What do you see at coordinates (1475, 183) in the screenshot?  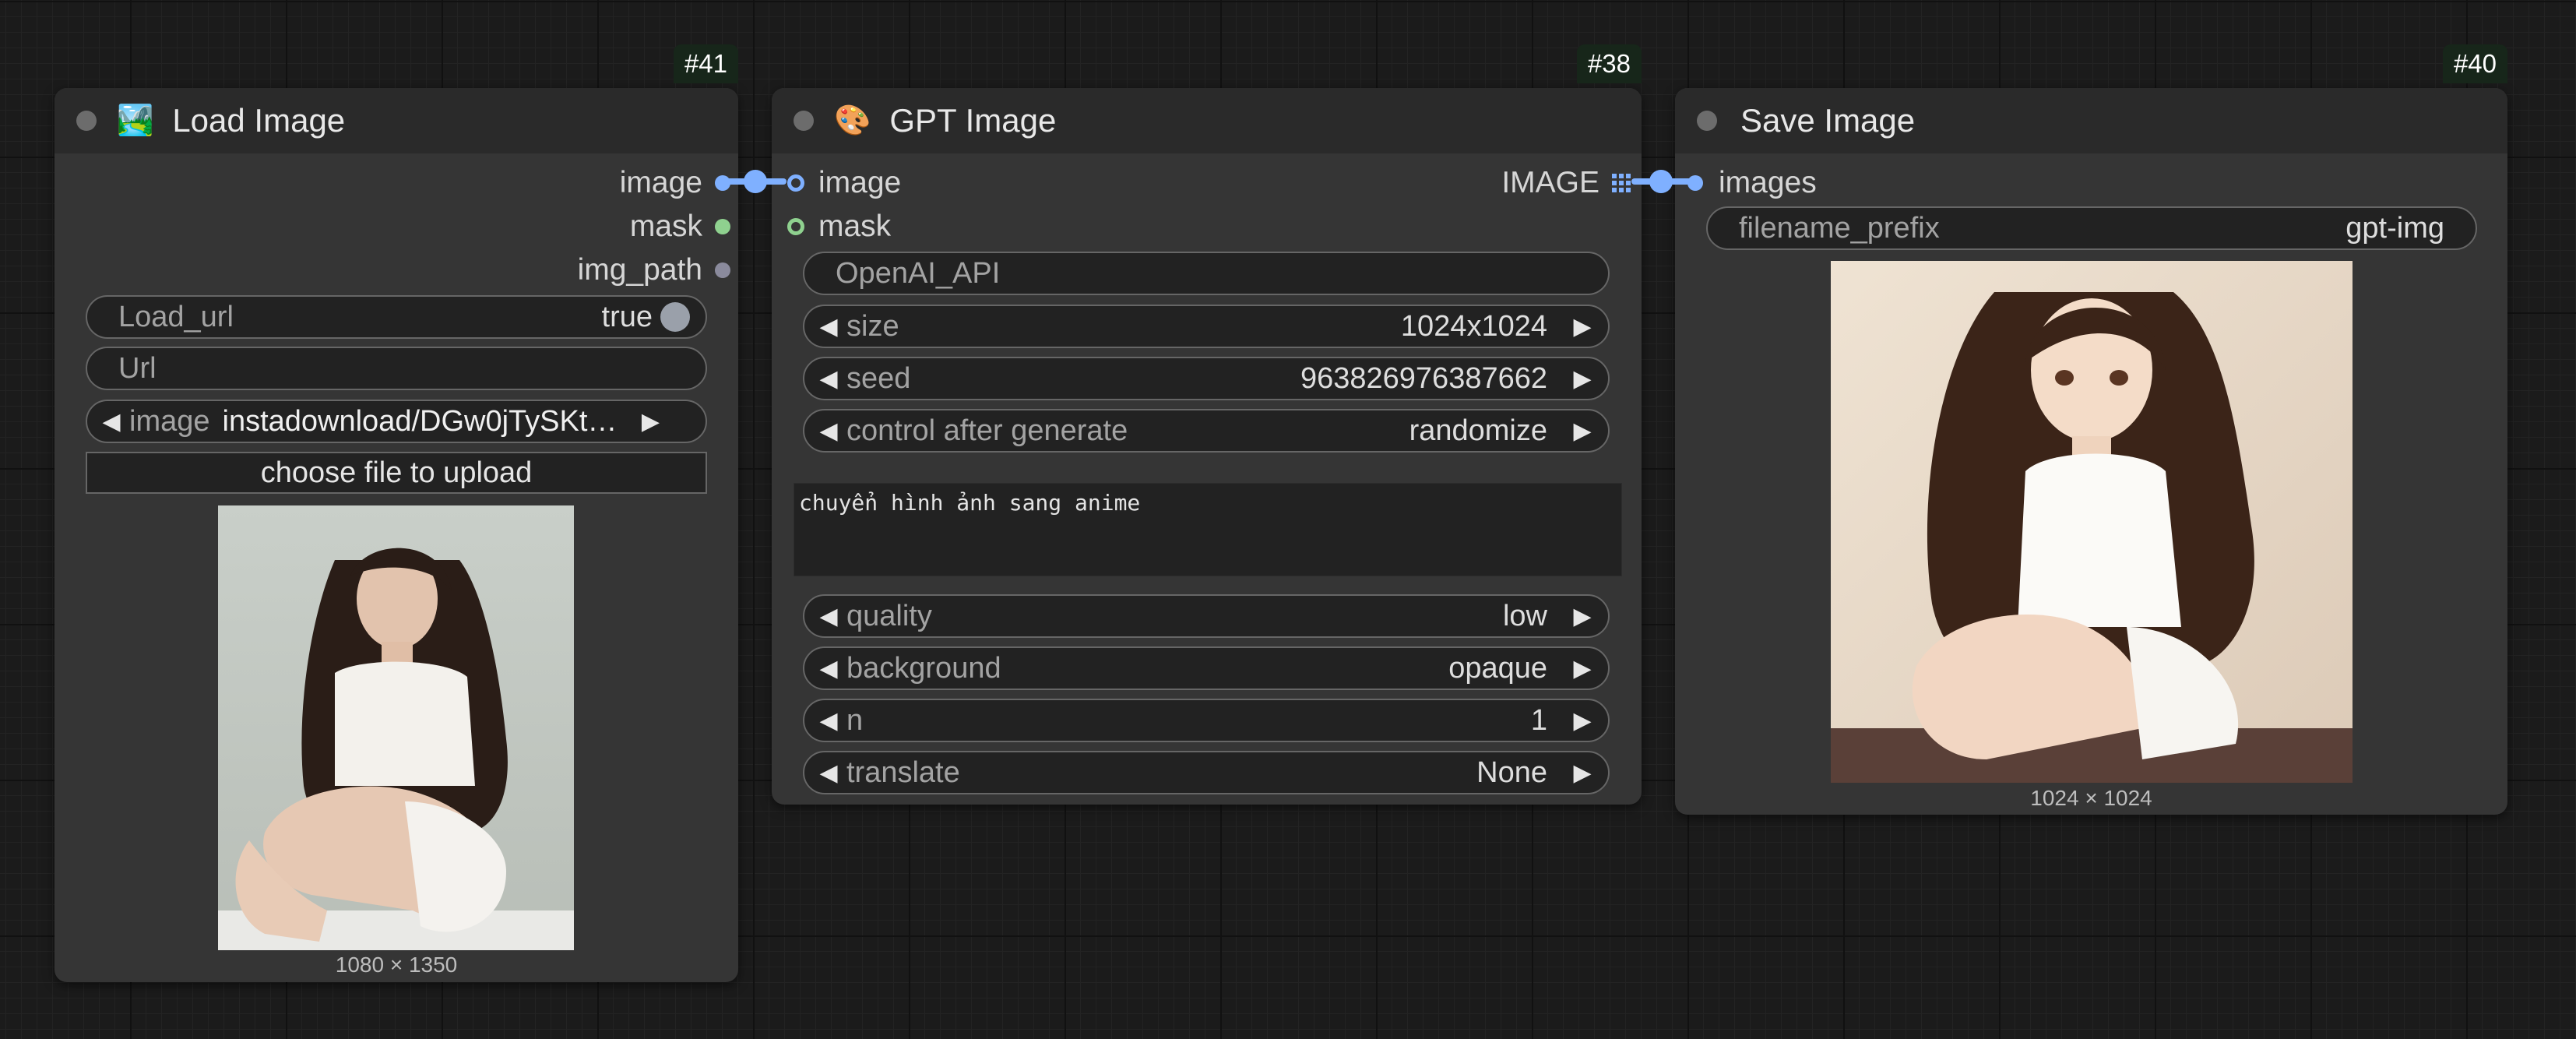 I see `output-slot-image: IMAGE` at bounding box center [1475, 183].